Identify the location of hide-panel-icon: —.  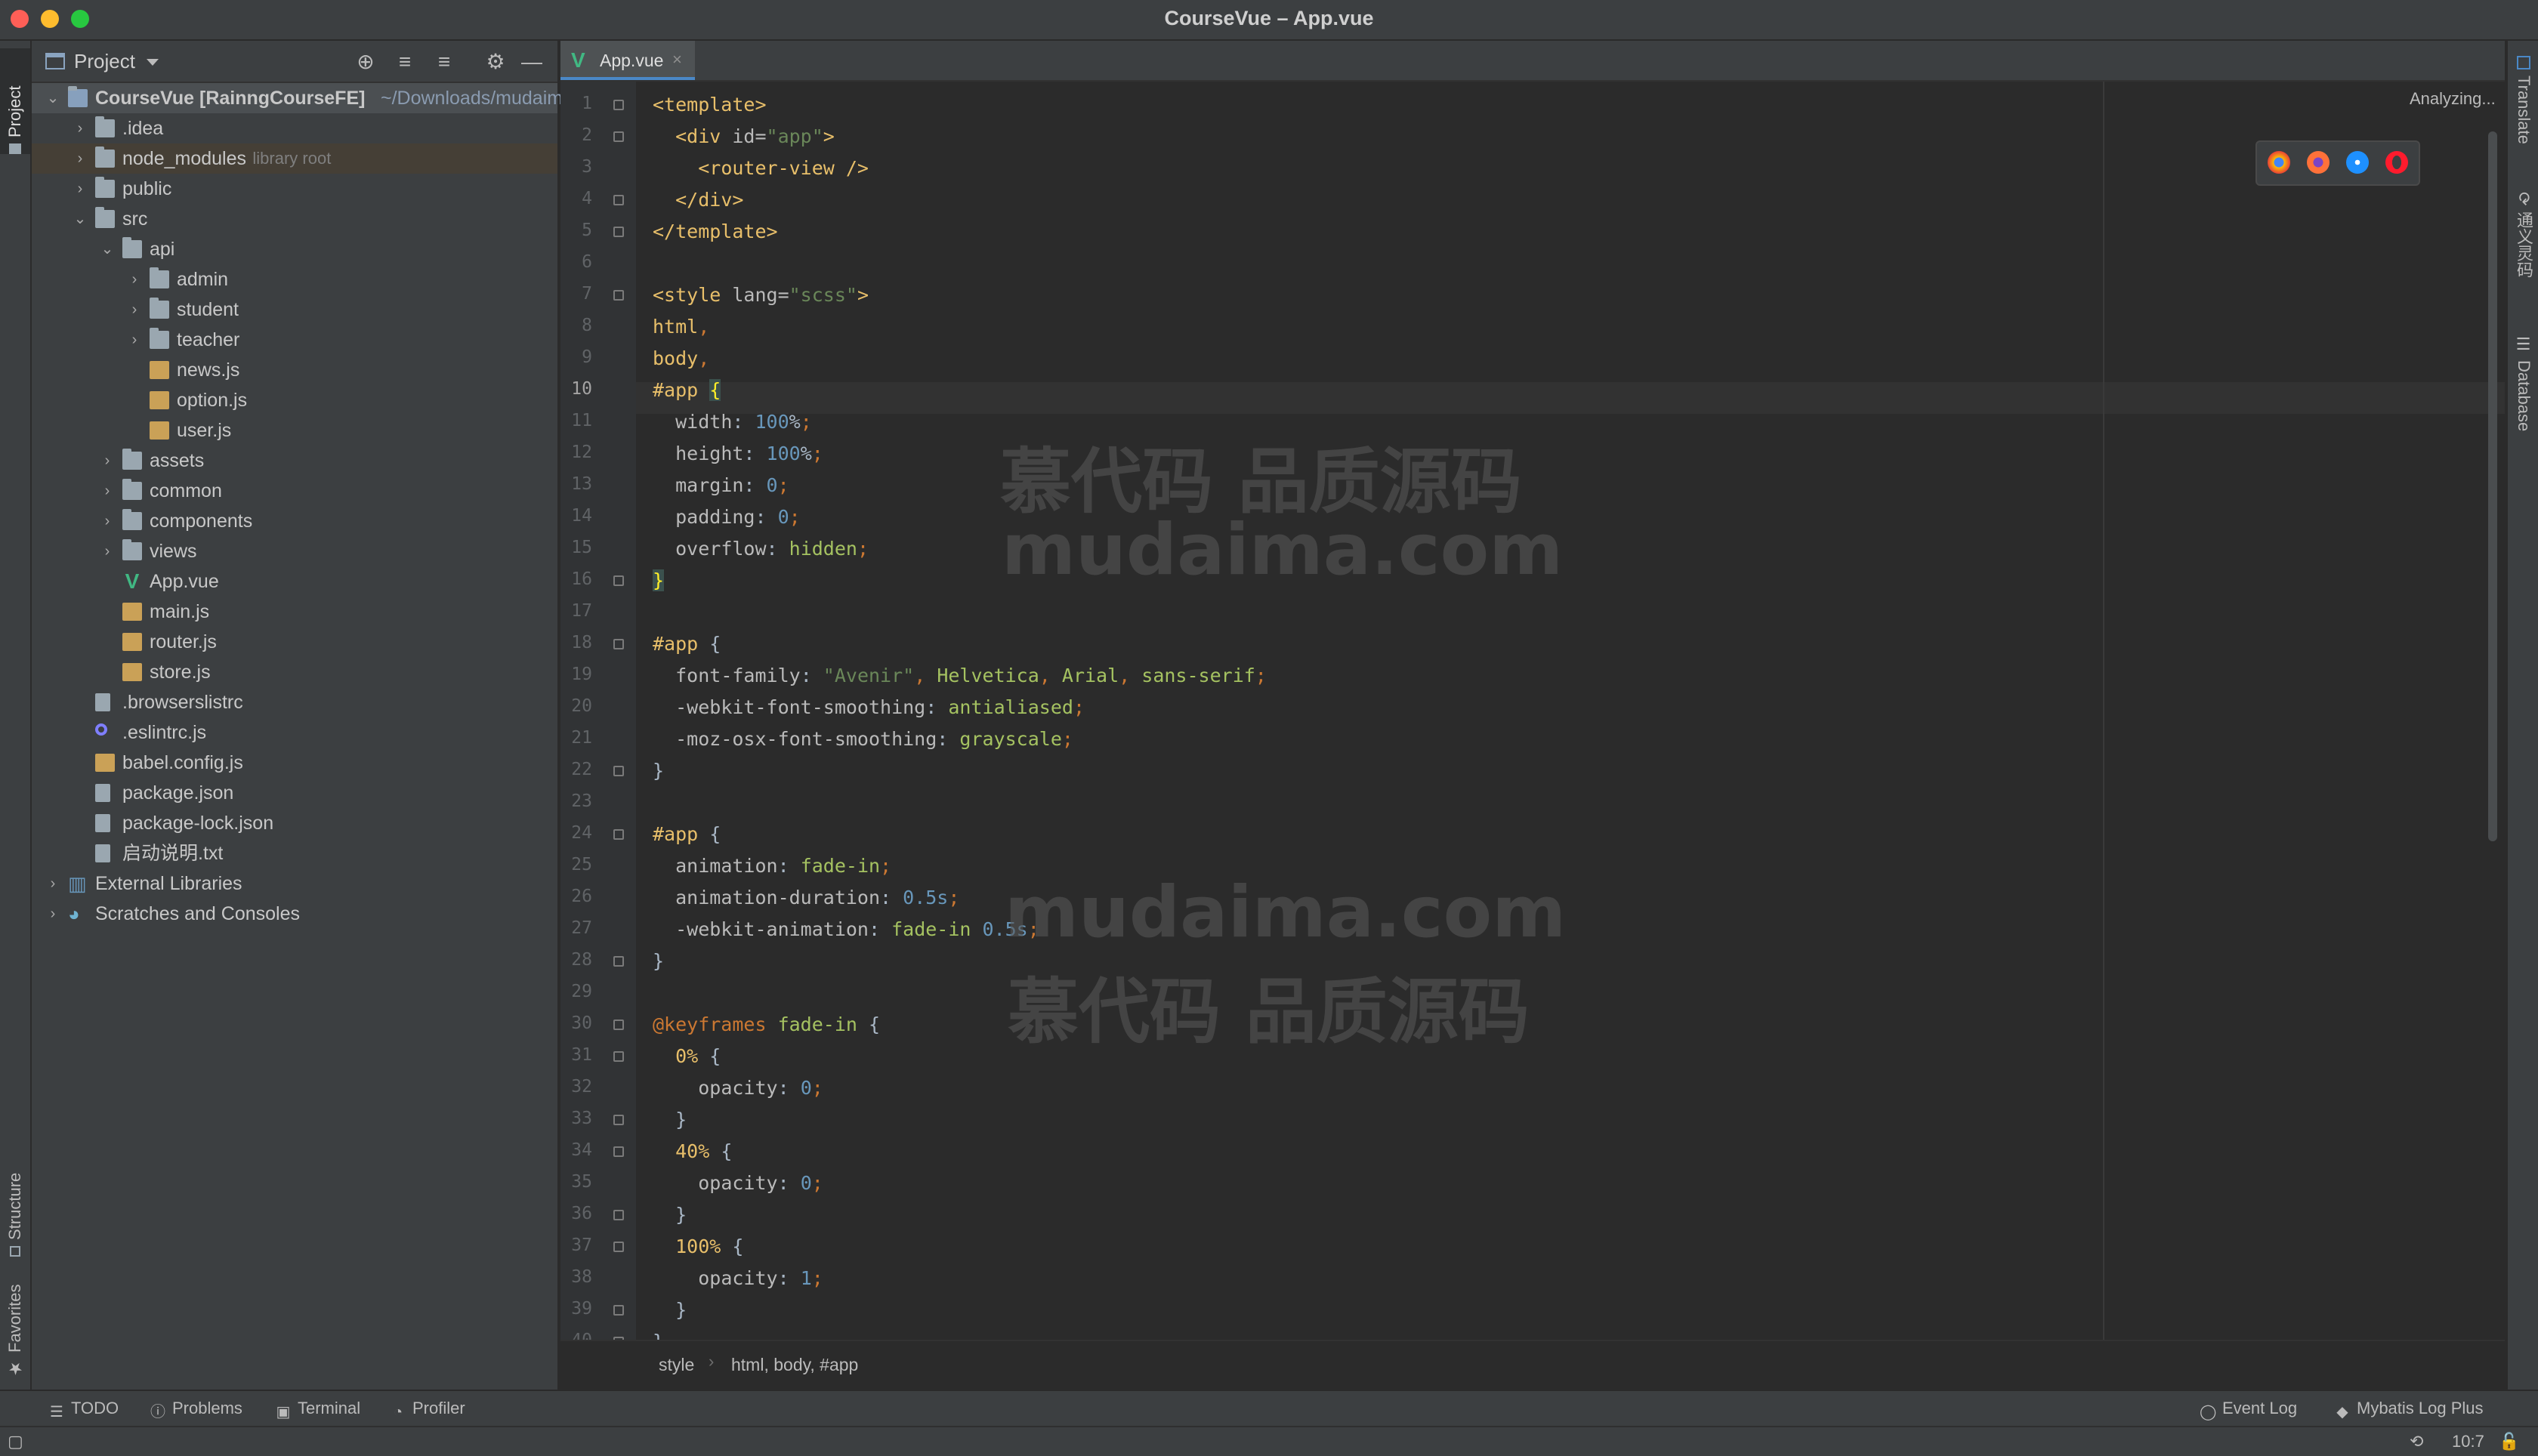
(532, 62).